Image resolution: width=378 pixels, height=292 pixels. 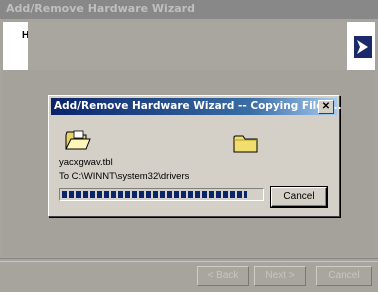 I want to click on wizard-separator, so click(x=189, y=260).